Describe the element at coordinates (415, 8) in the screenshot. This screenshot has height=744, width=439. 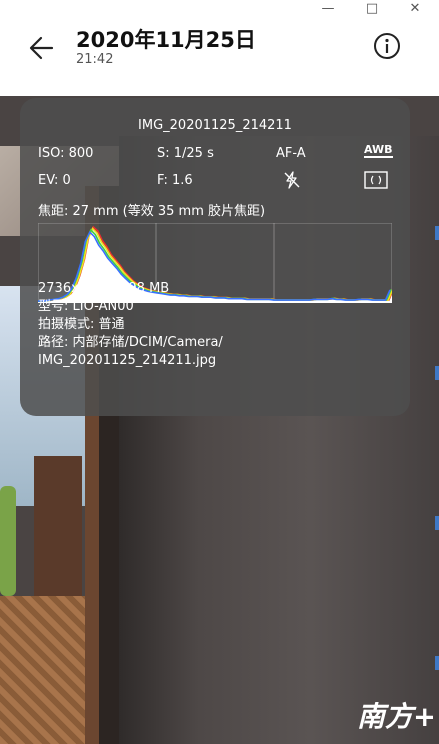
I see `close-button: ✕` at that location.